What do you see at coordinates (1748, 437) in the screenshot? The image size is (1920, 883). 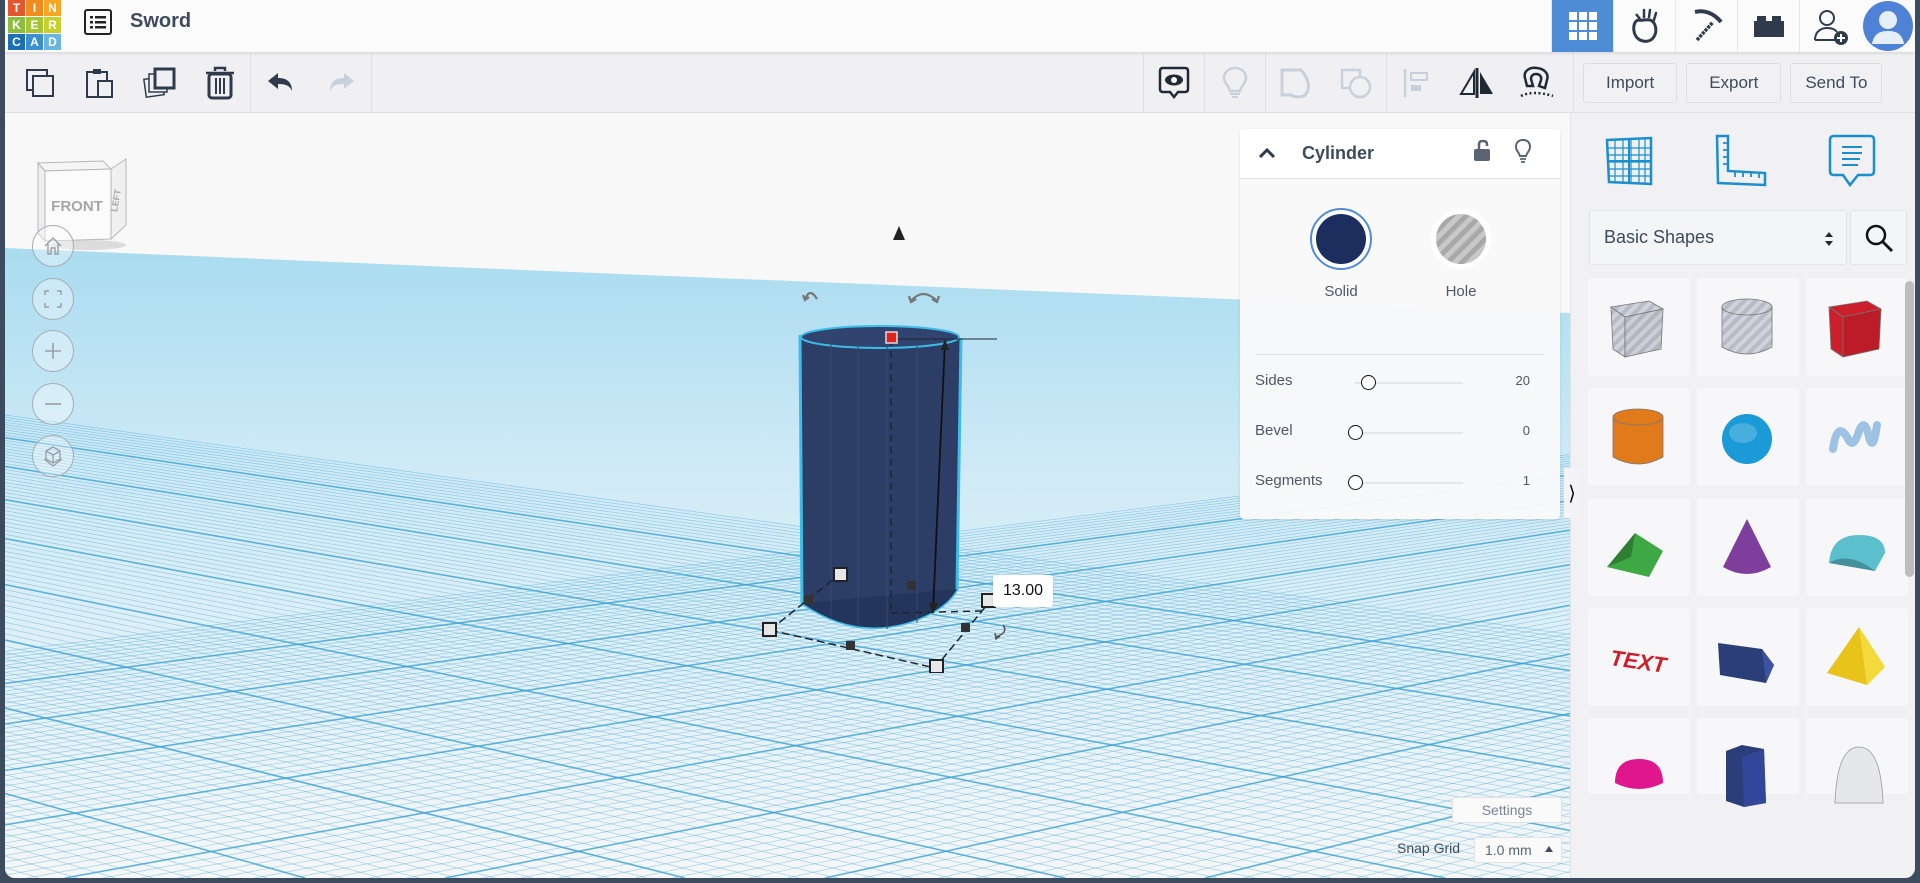 I see `shape-tile-sphere` at bounding box center [1748, 437].